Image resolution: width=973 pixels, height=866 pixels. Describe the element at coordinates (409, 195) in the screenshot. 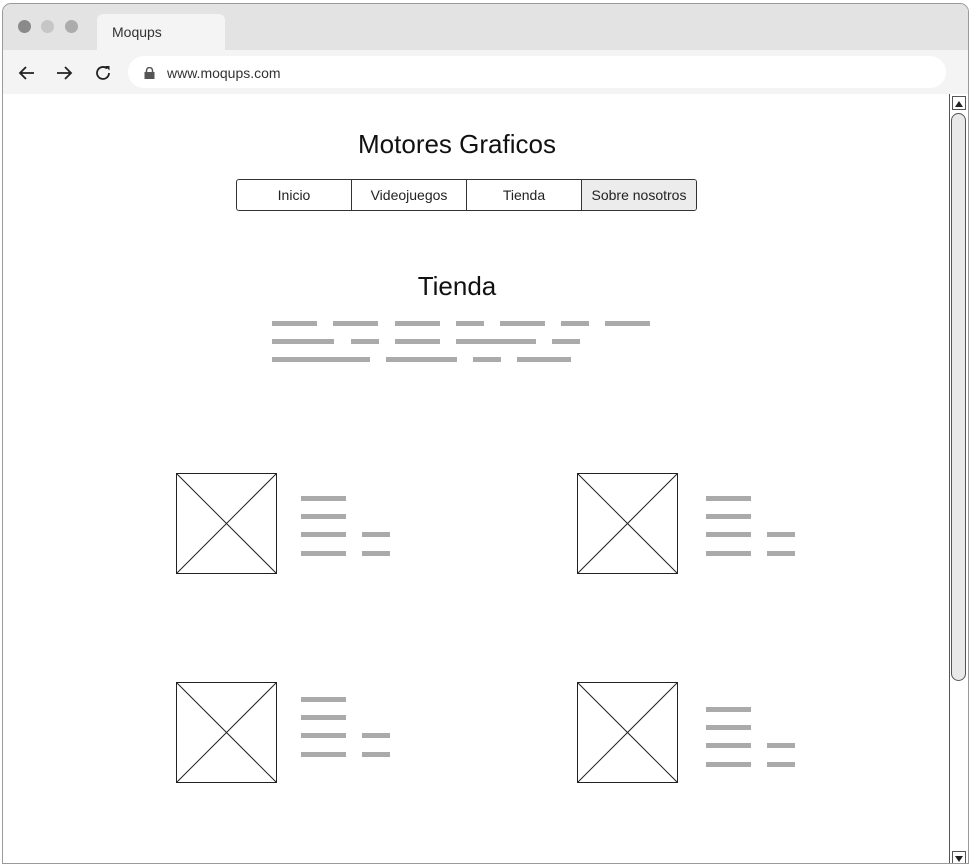

I see `nav-item-videojuegos: Videojuegos` at that location.